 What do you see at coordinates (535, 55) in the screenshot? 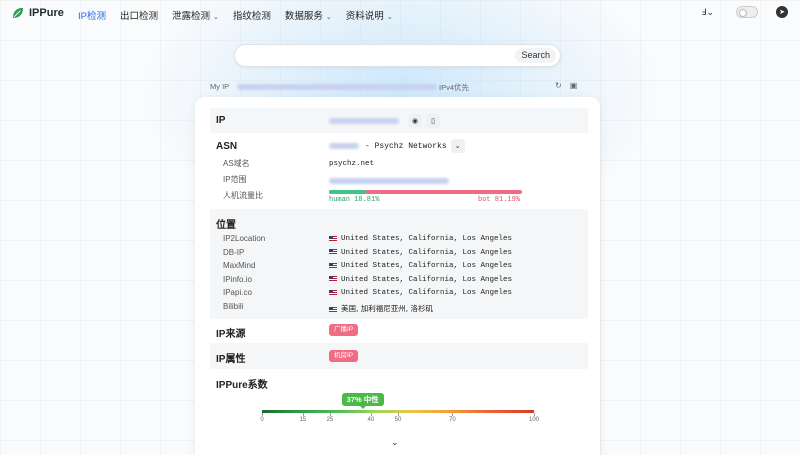
I see `search-button: Search` at bounding box center [535, 55].